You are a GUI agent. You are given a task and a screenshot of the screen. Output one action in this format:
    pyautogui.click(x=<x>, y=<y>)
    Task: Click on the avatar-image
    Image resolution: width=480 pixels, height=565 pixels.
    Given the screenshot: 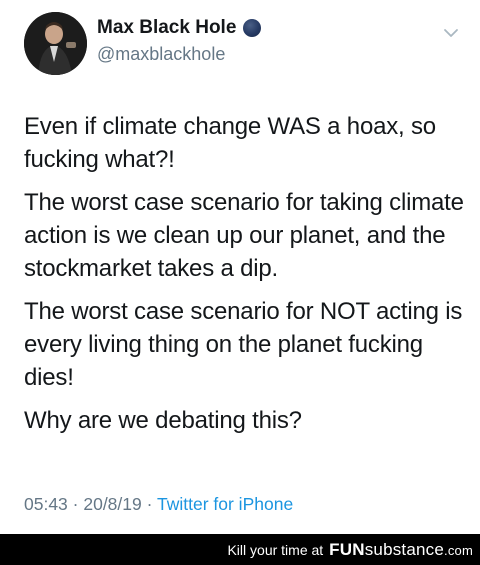 What is the action you would take?
    pyautogui.click(x=55, y=43)
    